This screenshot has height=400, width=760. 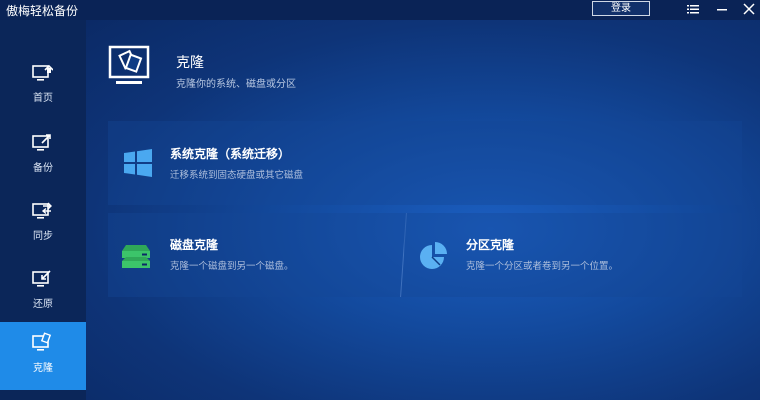 I want to click on clone-icon, so click(x=42, y=343).